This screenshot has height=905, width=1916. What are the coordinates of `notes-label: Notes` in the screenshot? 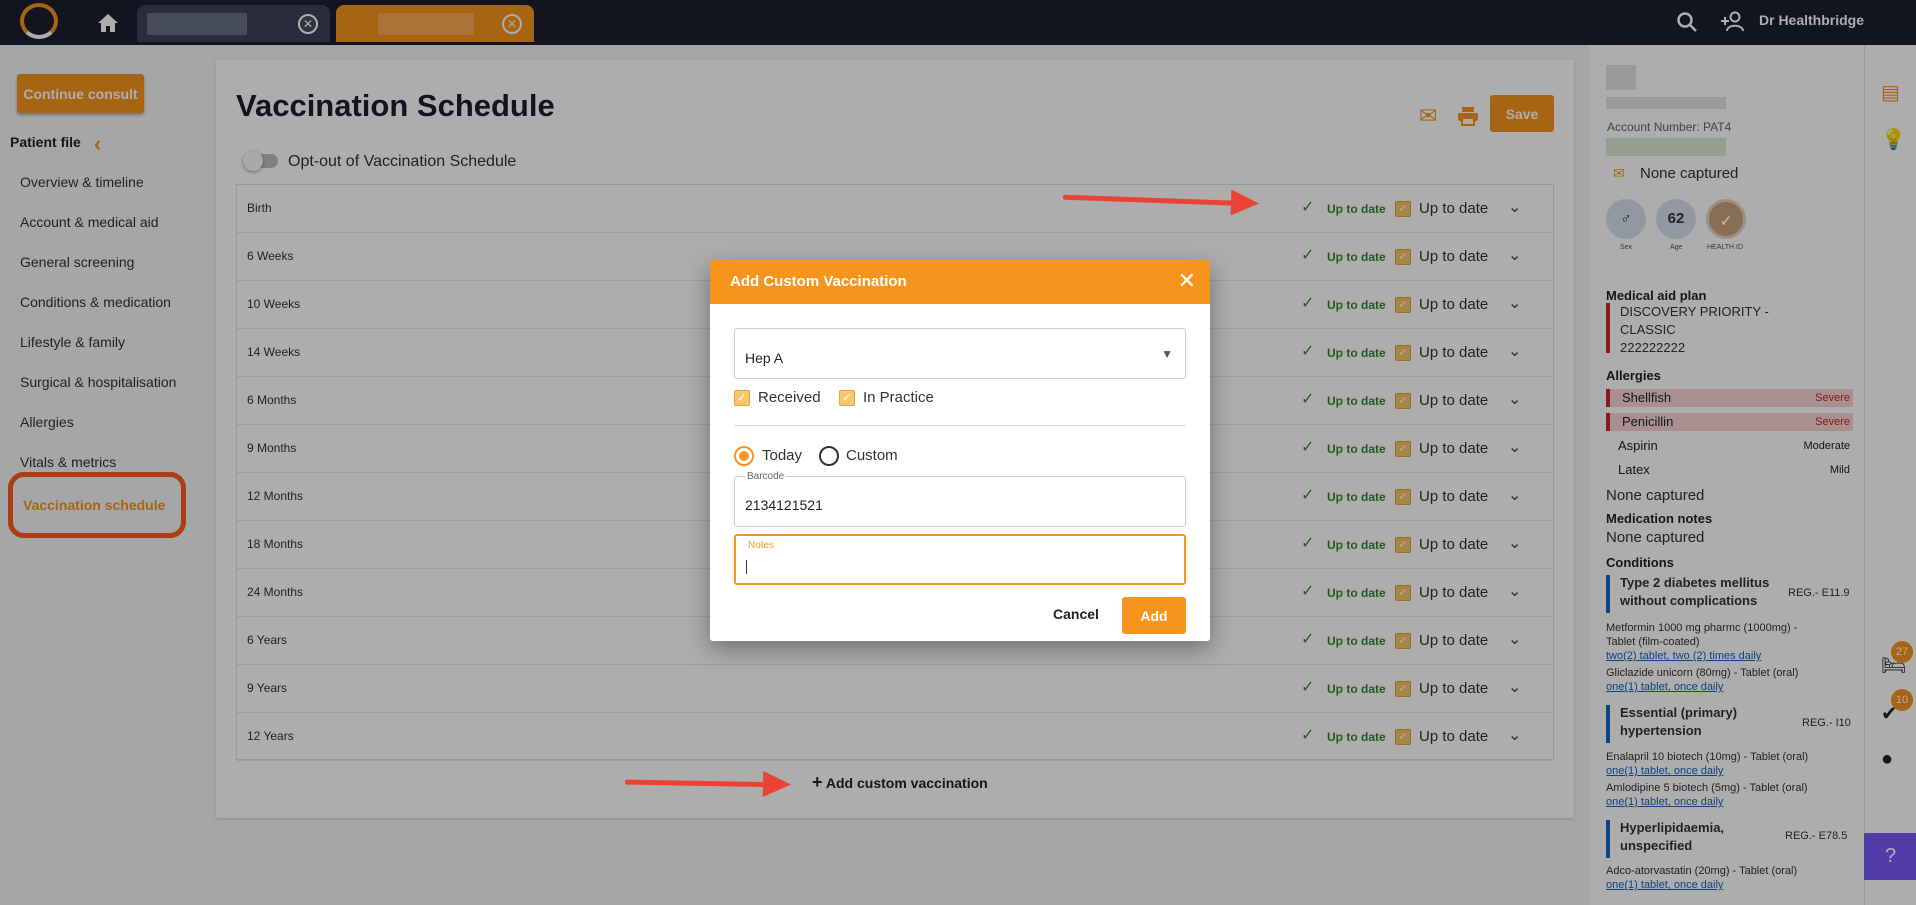 It's located at (761, 545).